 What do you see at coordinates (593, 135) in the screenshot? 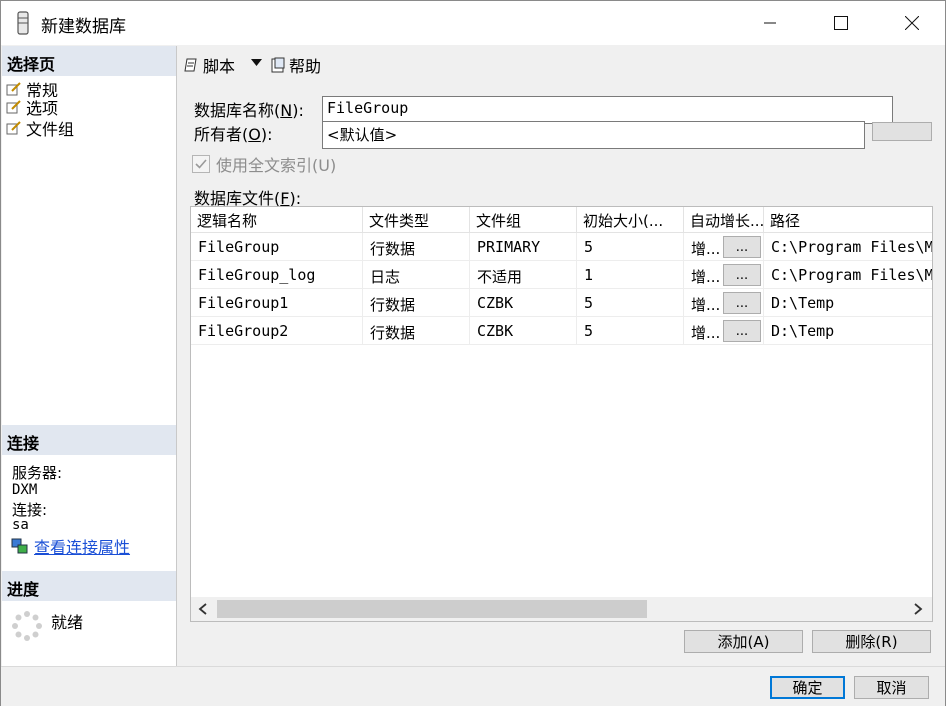
I see `owner-input: <默认值>` at bounding box center [593, 135].